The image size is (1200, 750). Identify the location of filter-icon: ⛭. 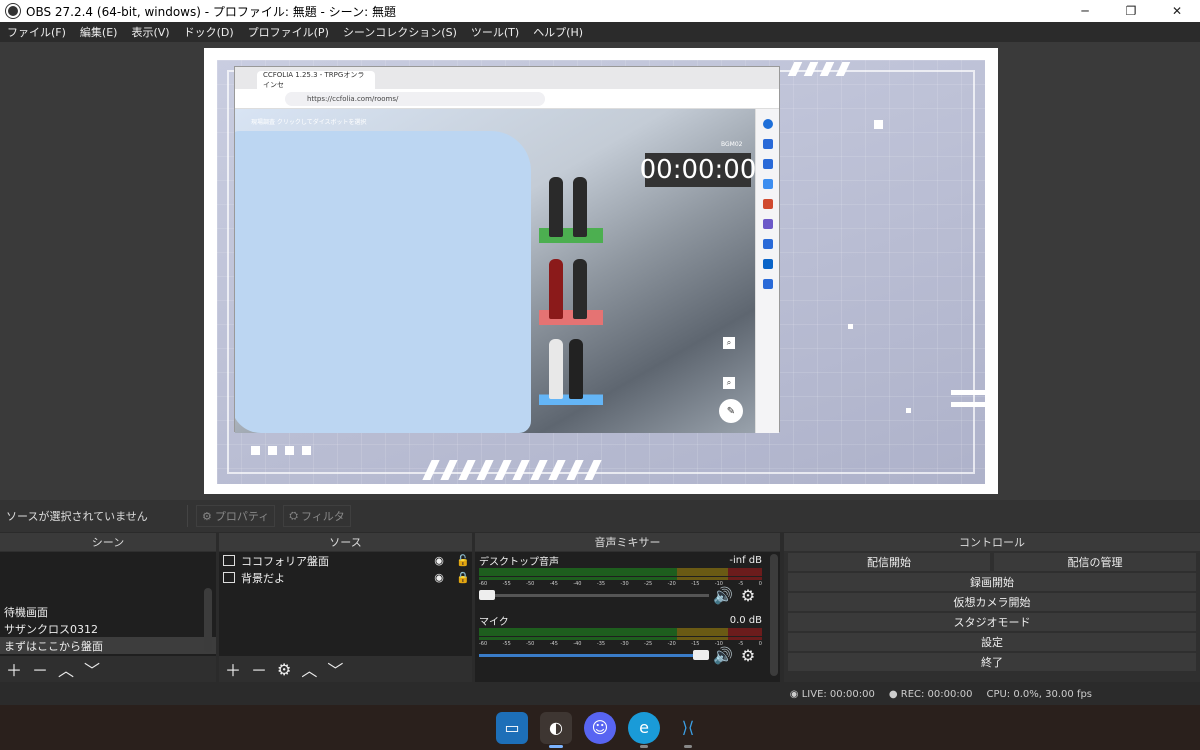
(294, 515).